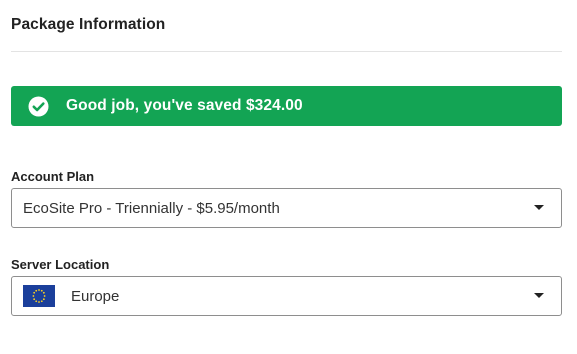 The height and width of the screenshot is (354, 577). I want to click on account-plan-label: Account Plan, so click(53, 176).